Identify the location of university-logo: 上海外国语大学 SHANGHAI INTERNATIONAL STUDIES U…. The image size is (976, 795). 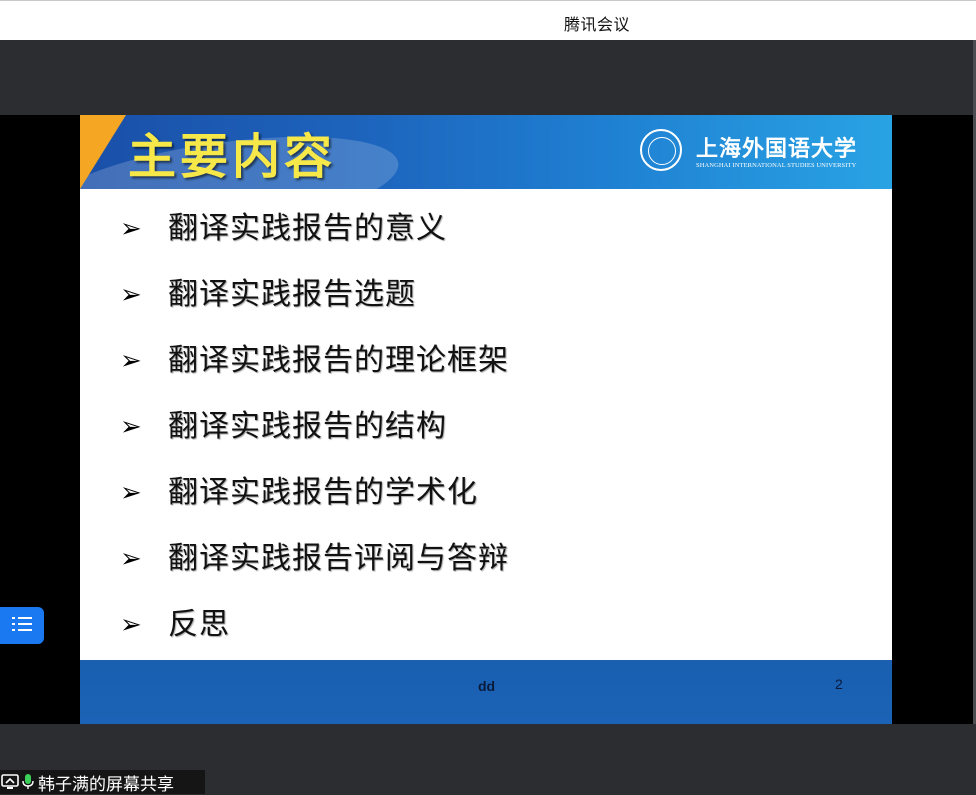
(760, 152).